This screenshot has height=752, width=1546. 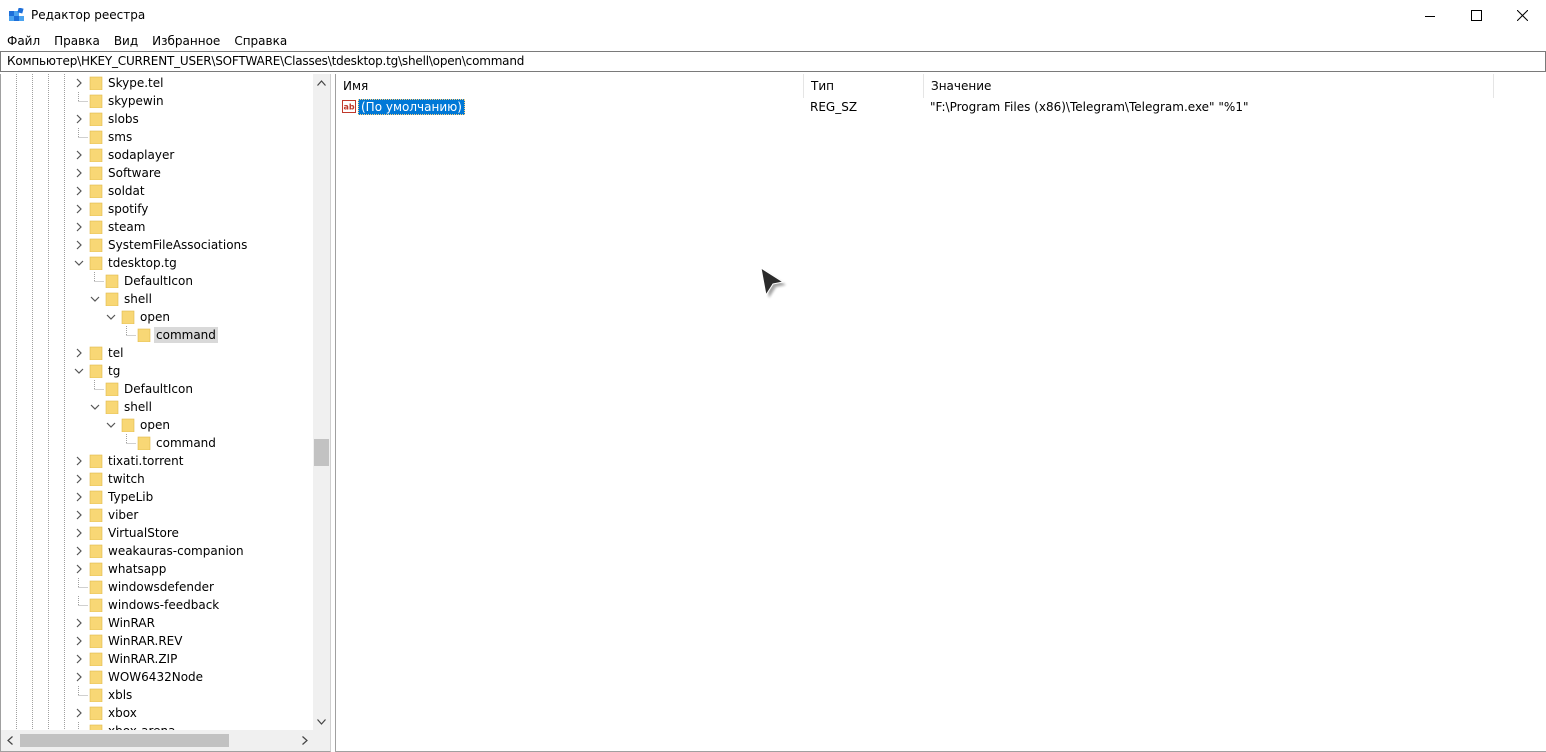 What do you see at coordinates (23, 41) in the screenshot?
I see `menu-file: Файл` at bounding box center [23, 41].